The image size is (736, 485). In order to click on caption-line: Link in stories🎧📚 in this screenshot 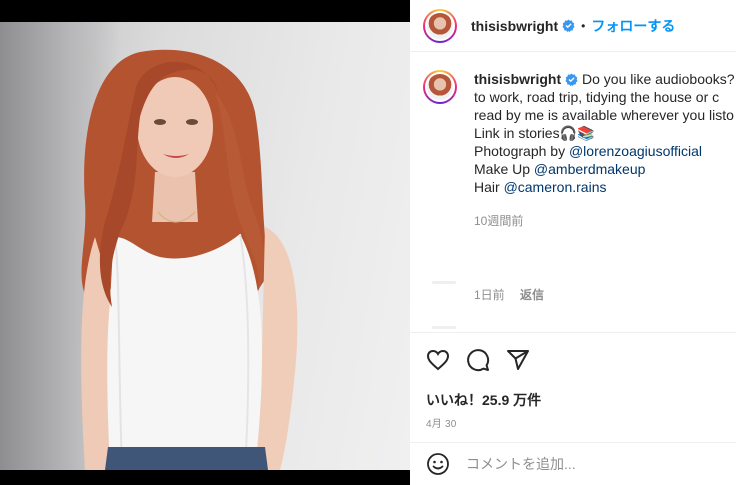, I will do `click(534, 133)`.